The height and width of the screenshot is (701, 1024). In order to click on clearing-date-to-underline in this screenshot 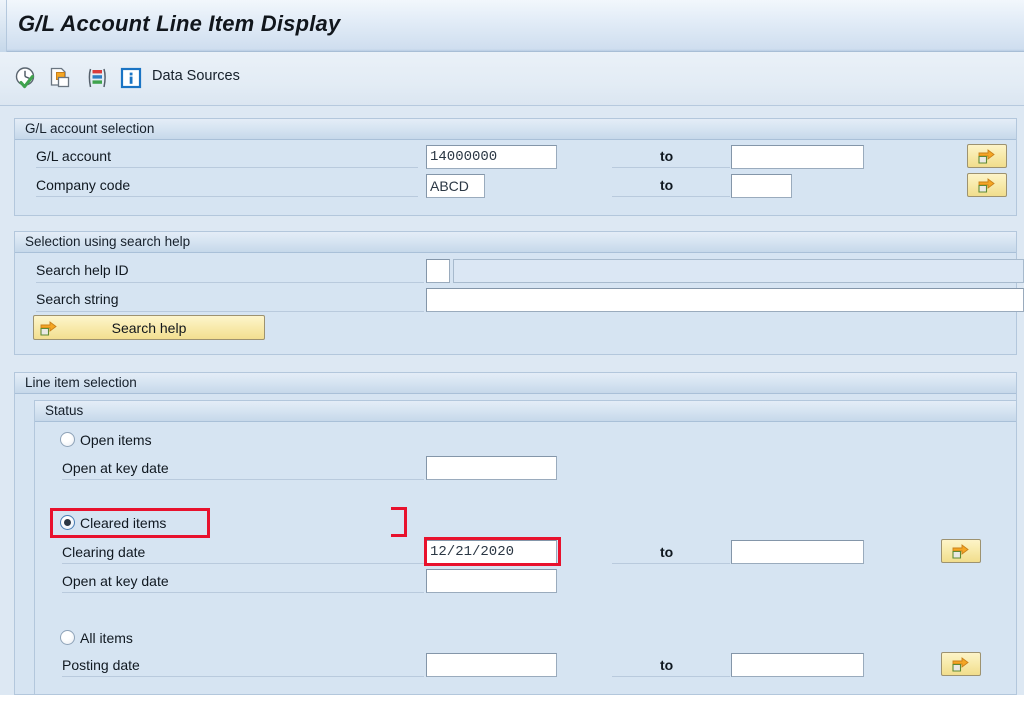, I will do `click(671, 563)`.